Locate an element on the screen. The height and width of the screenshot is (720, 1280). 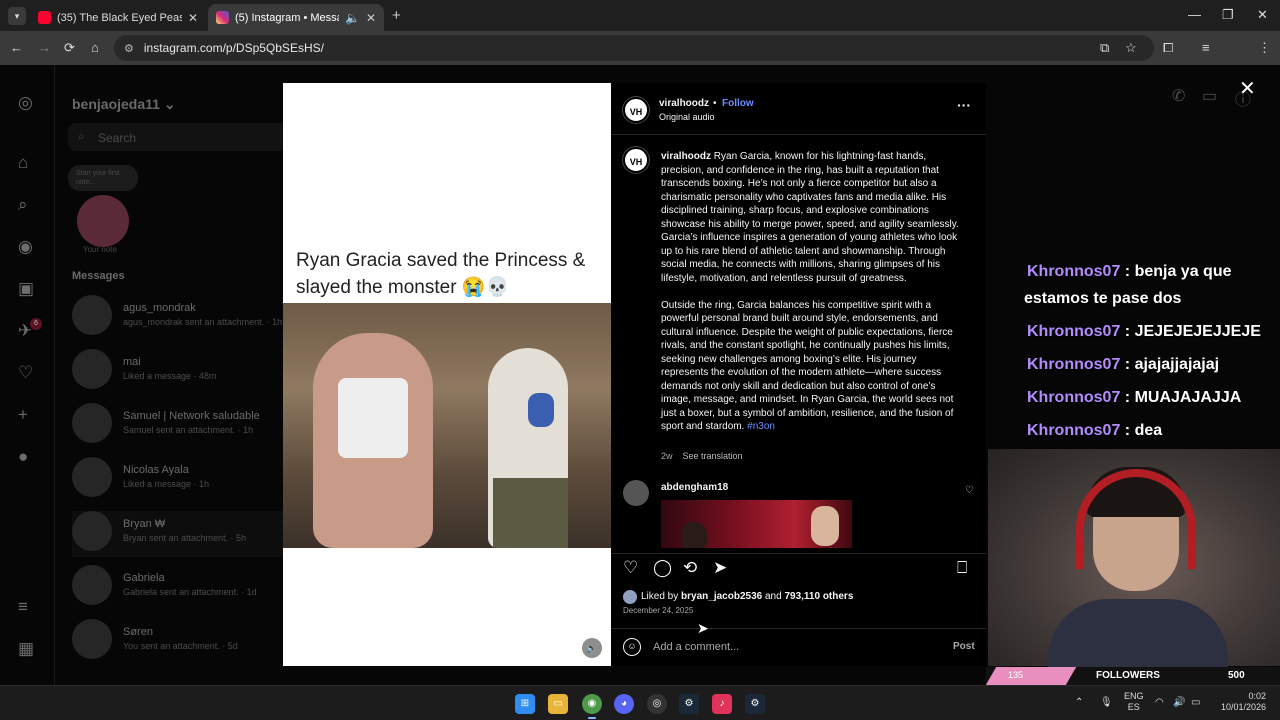
tab-youtube: (35) The Black Eyed Peas - Don ✕ is located at coordinates (118, 17).